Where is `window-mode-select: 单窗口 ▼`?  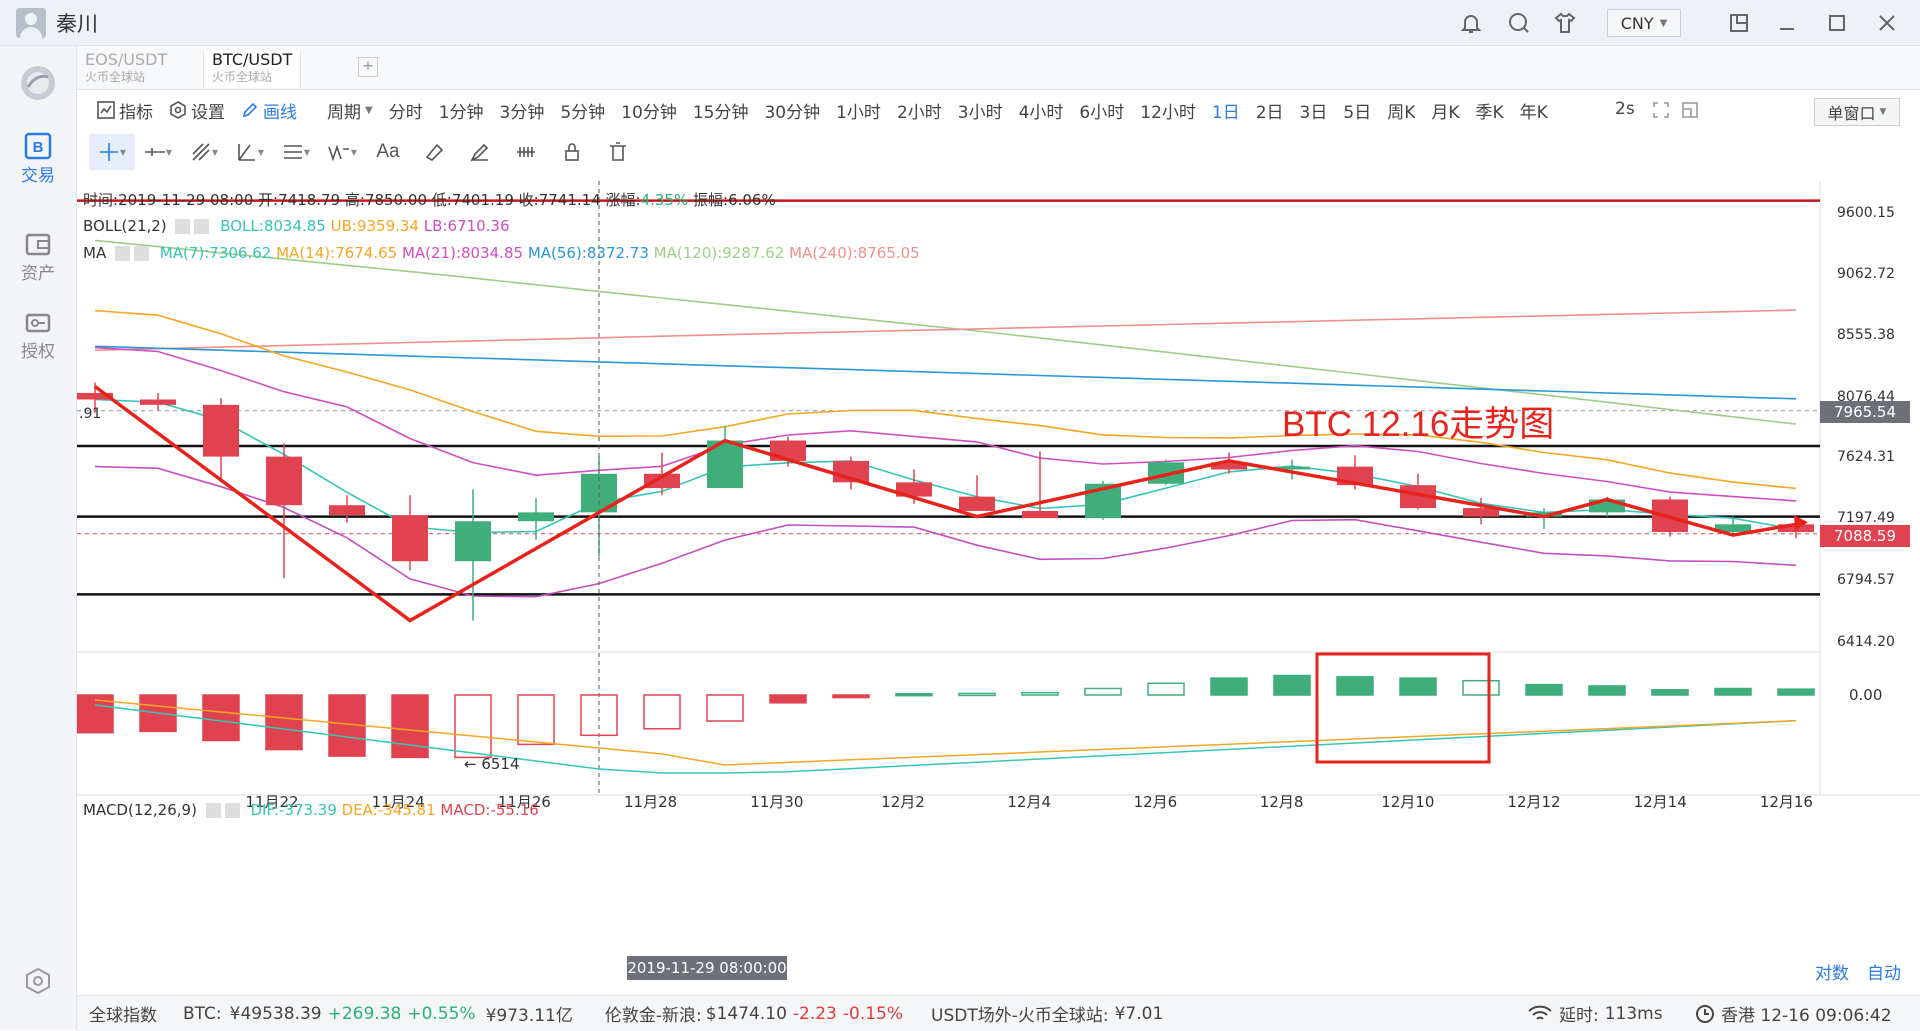
window-mode-select: 单窗口 ▼ is located at coordinates (1857, 112).